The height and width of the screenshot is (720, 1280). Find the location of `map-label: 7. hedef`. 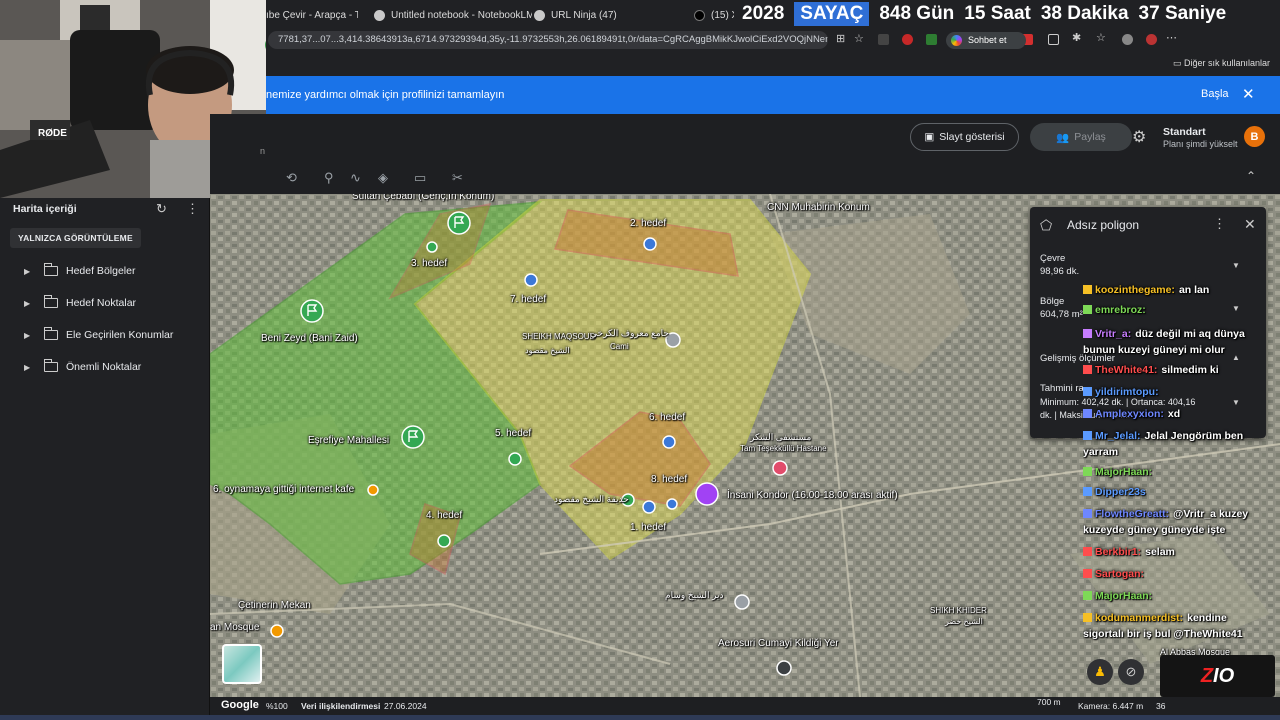

map-label: 7. hedef is located at coordinates (528, 299).